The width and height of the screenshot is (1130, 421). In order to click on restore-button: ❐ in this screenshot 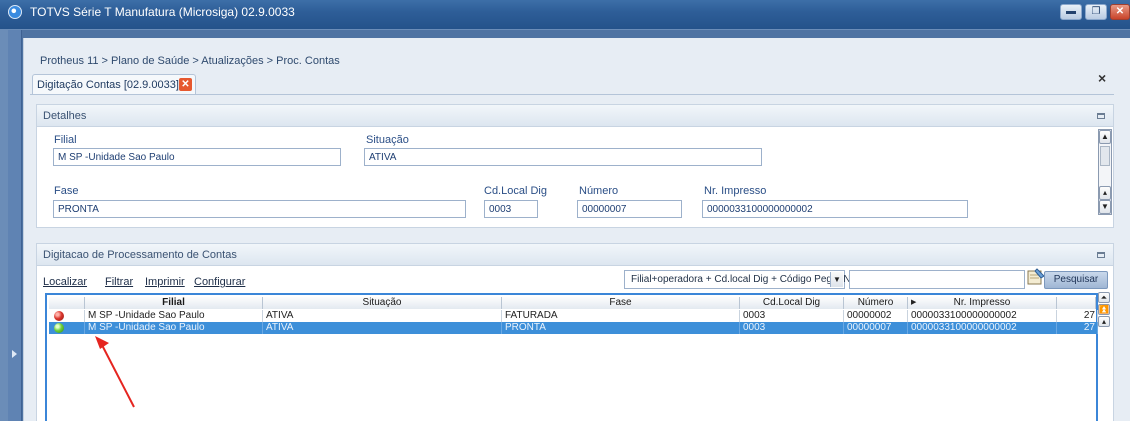, I will do `click(1096, 12)`.